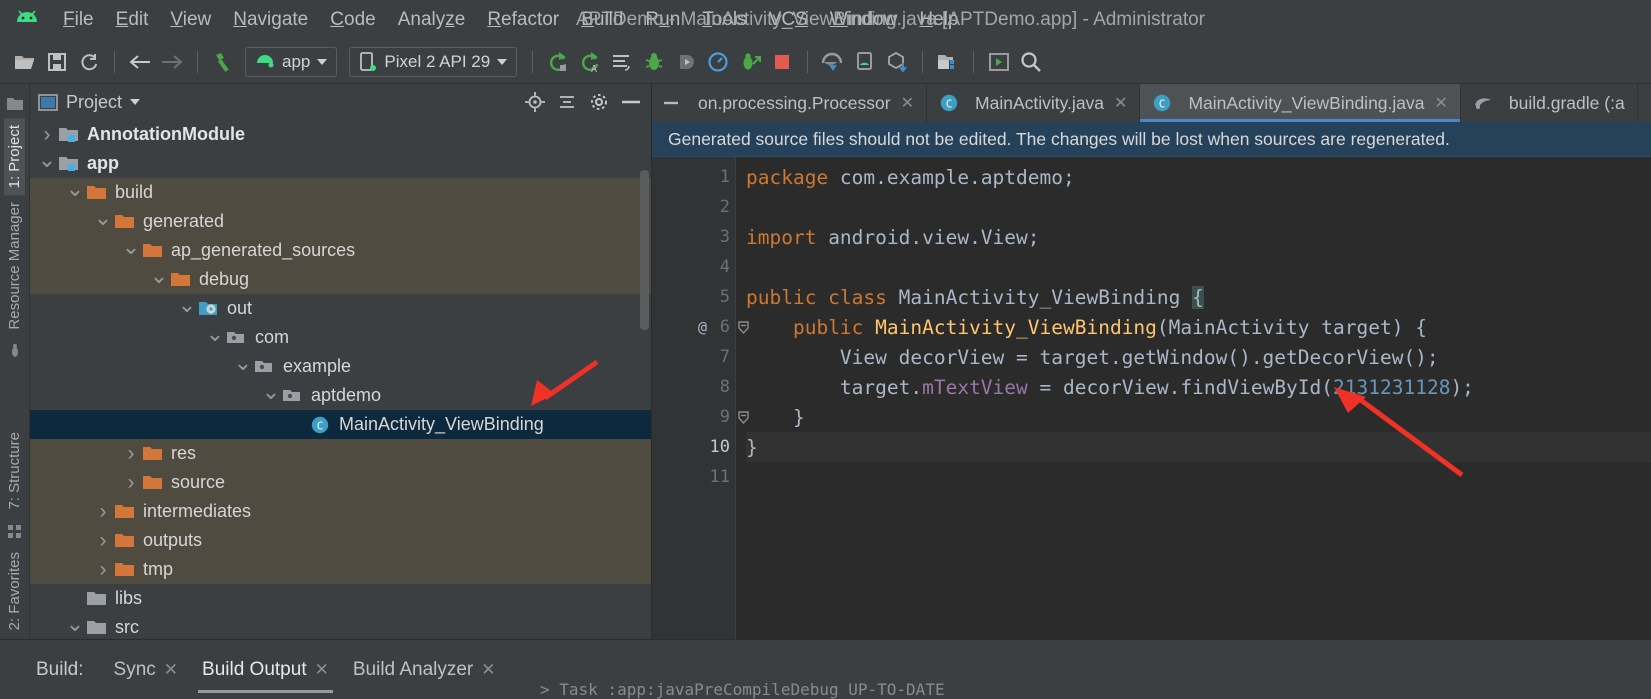  Describe the element at coordinates (340, 598) in the screenshot. I see `tree-node-libs: libs` at that location.